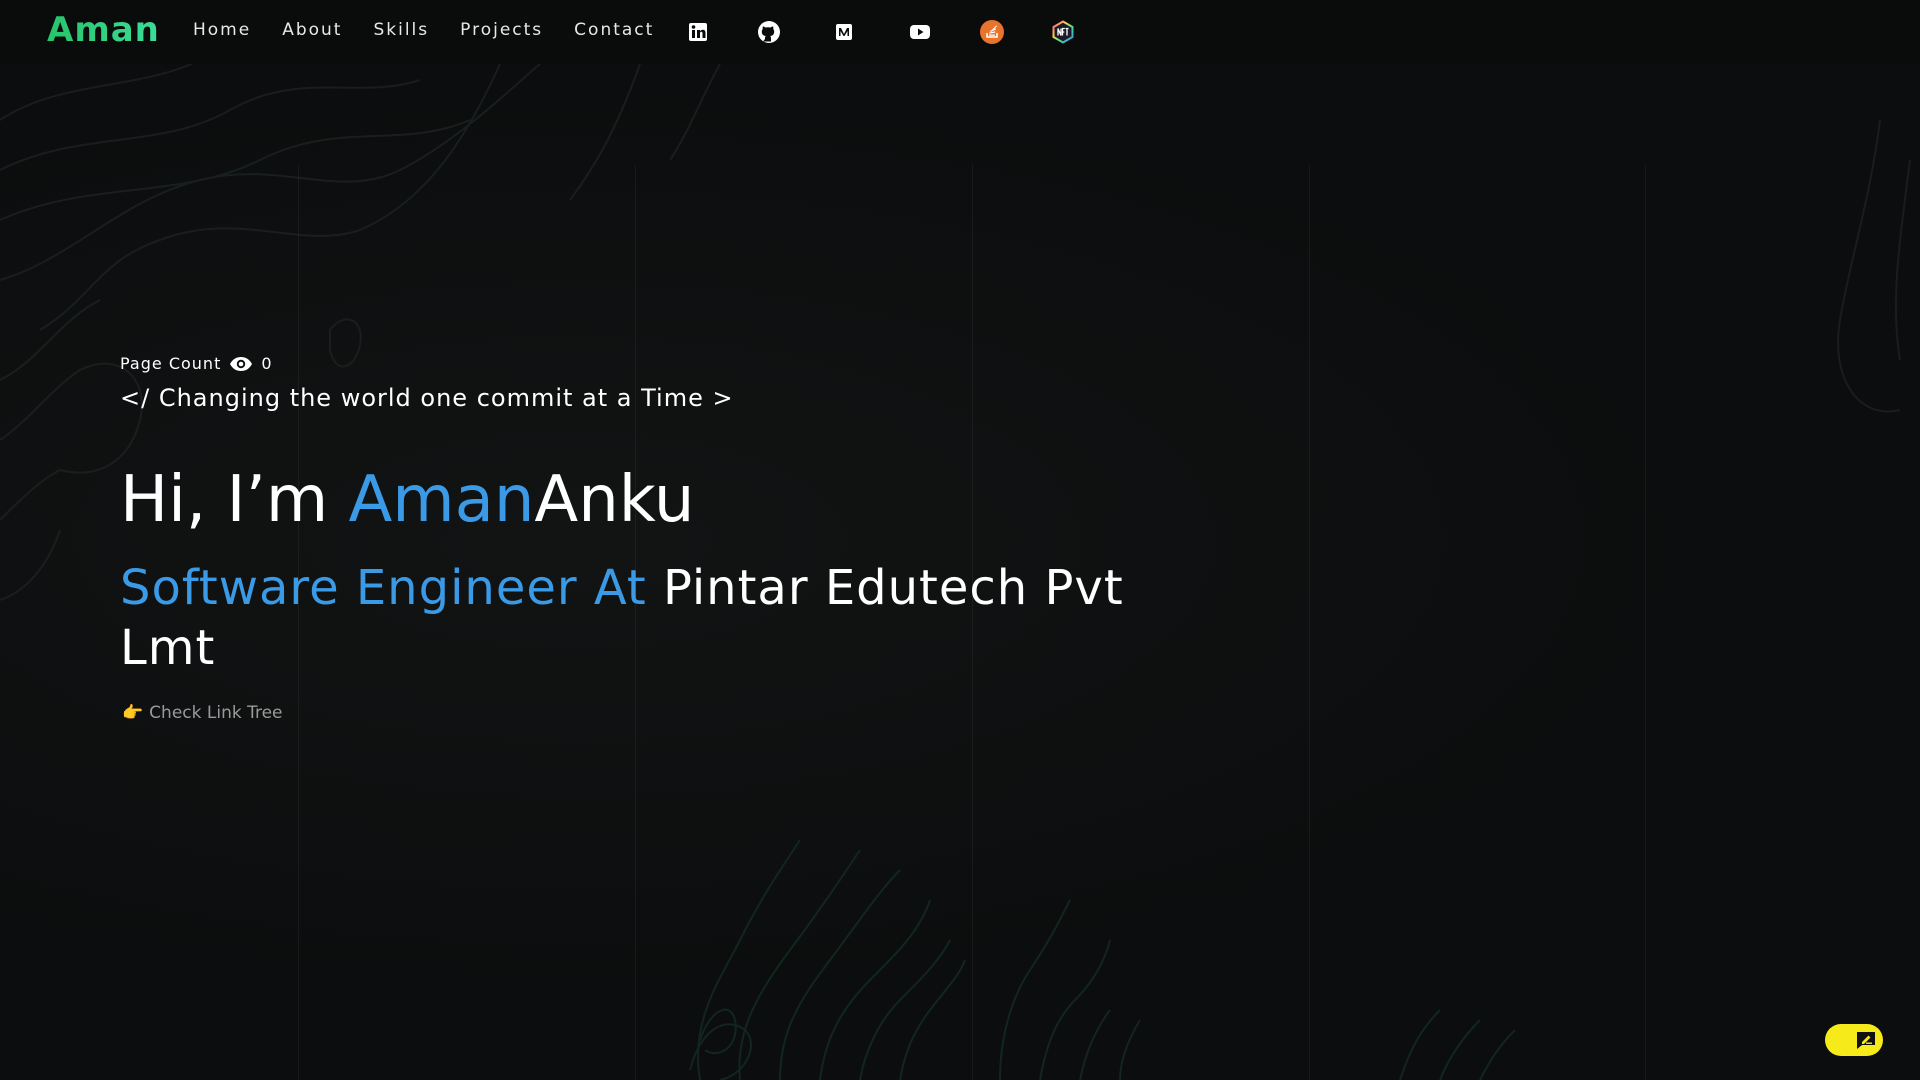 This screenshot has width=1920, height=1080. What do you see at coordinates (960, 32) in the screenshot?
I see `navbar: Aman Home About Skills Projects Contact` at bounding box center [960, 32].